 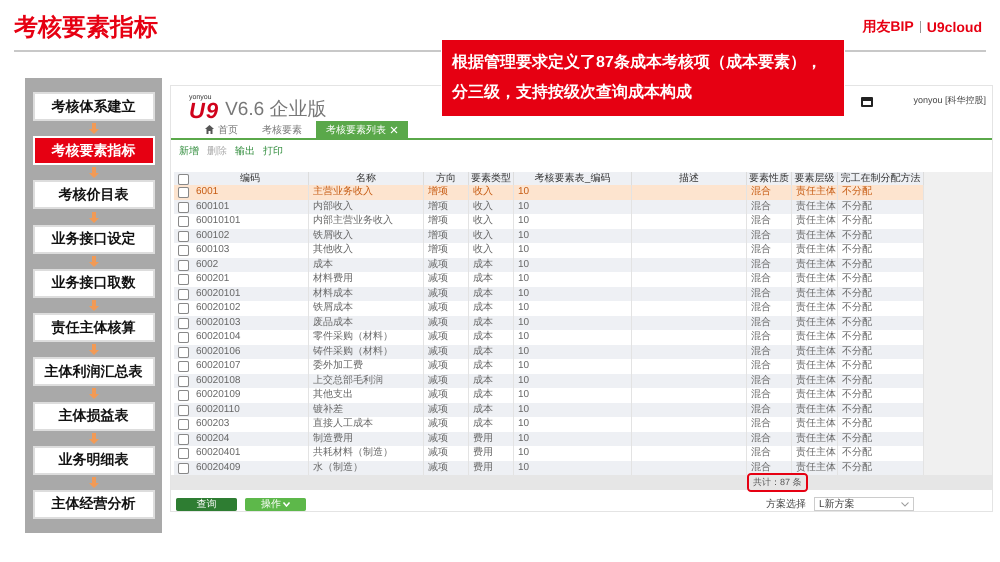 What do you see at coordinates (549, 207) in the screenshot?
I see `table-row: 600101 内部收入 增项 收入 10 混合 责任主体 不分配` at bounding box center [549, 207].